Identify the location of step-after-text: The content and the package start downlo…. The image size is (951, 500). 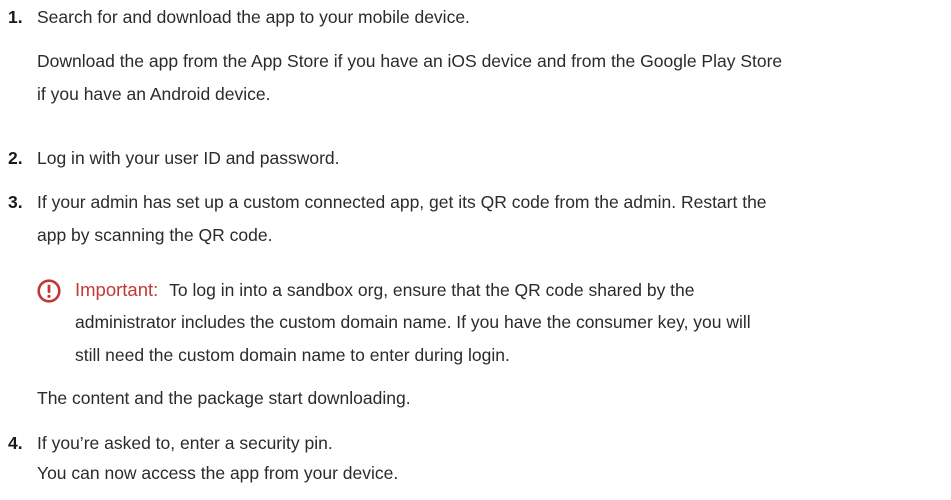
(224, 398).